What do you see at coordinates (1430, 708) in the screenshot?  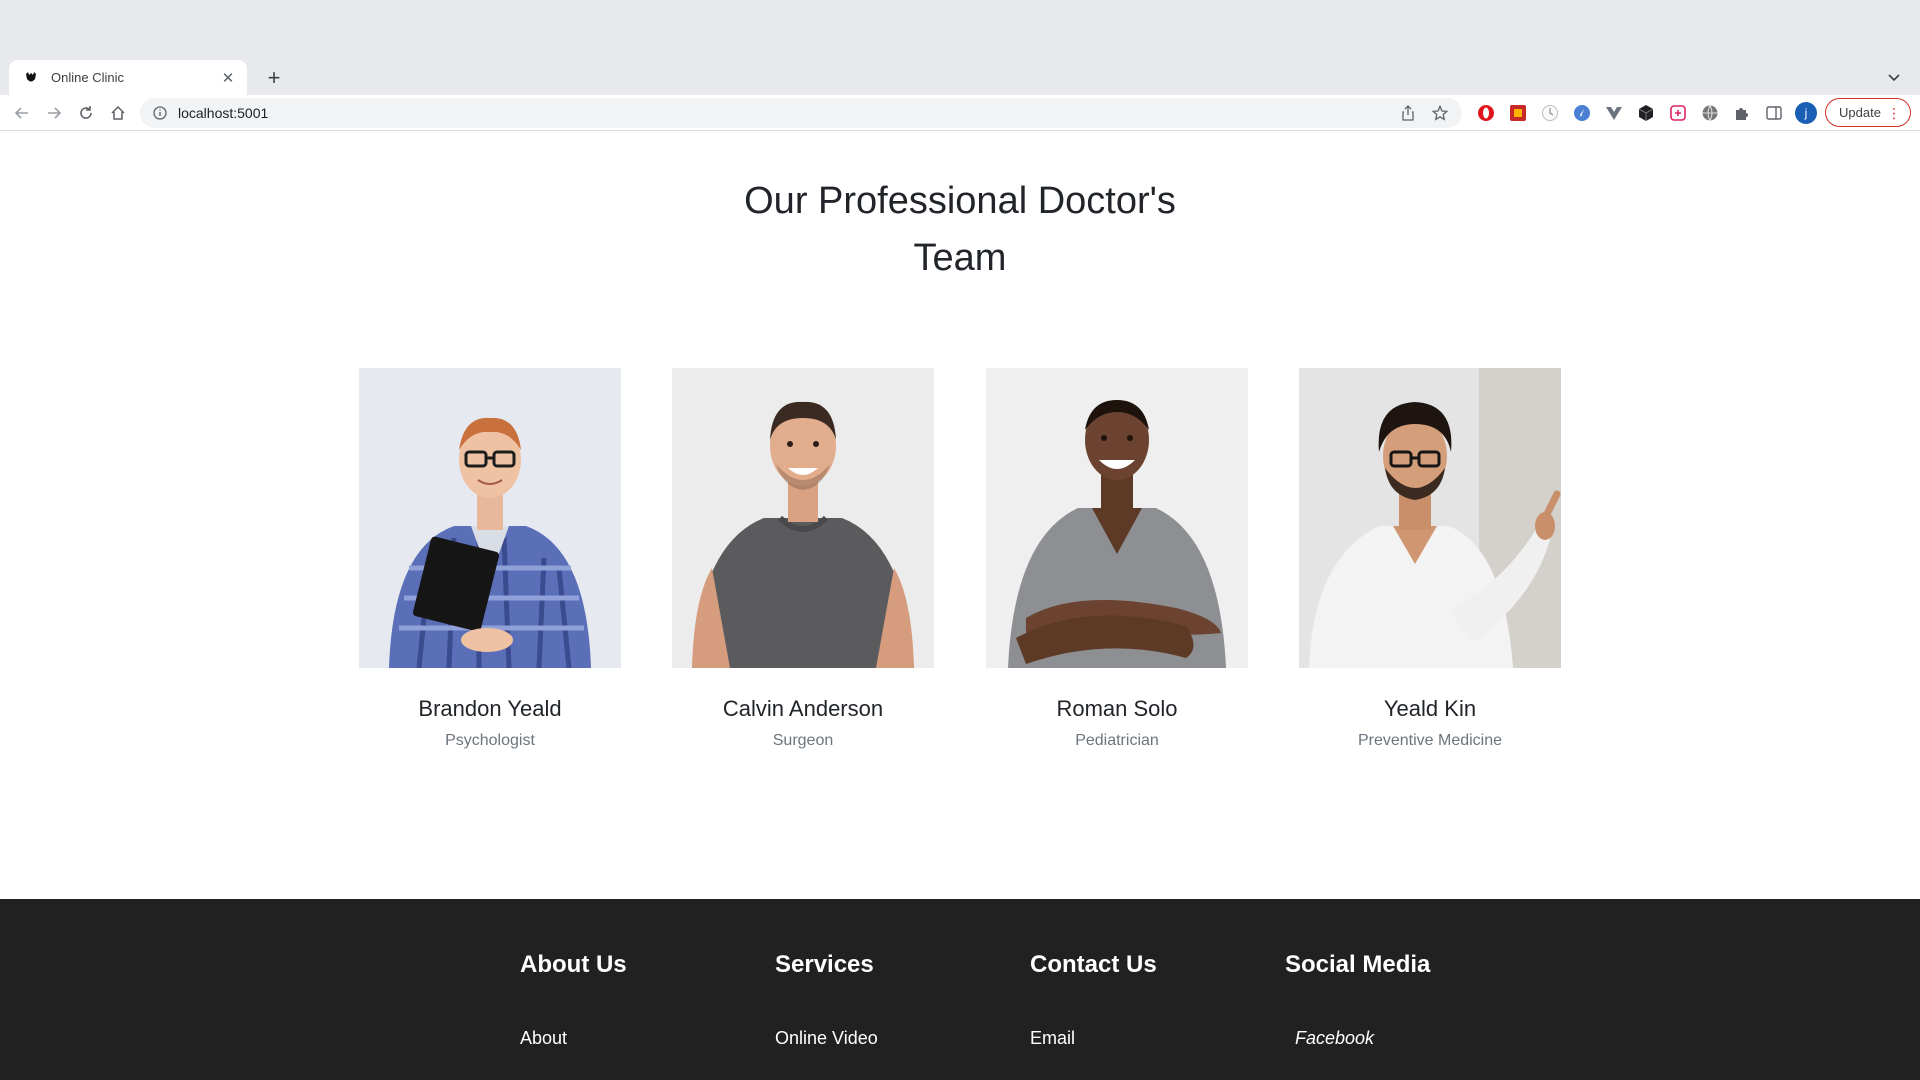 I see `doctor-name: Yeald Kin` at bounding box center [1430, 708].